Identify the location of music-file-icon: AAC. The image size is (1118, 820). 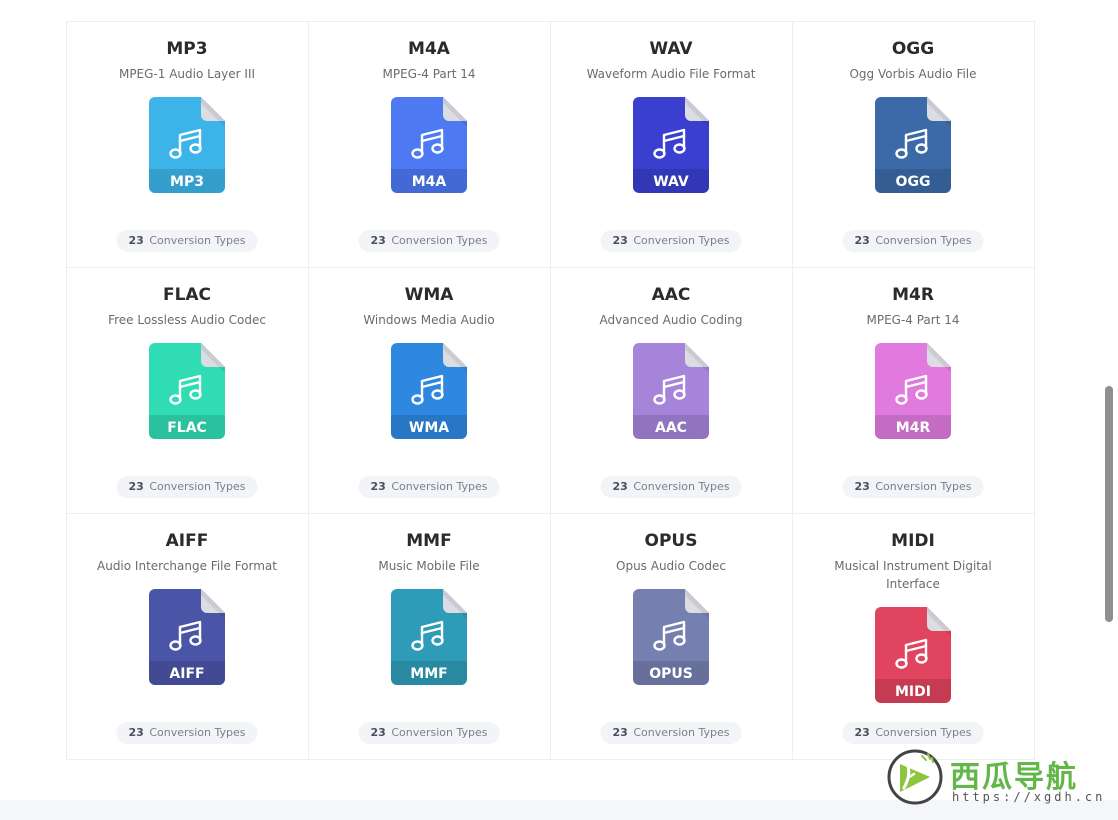
(671, 390).